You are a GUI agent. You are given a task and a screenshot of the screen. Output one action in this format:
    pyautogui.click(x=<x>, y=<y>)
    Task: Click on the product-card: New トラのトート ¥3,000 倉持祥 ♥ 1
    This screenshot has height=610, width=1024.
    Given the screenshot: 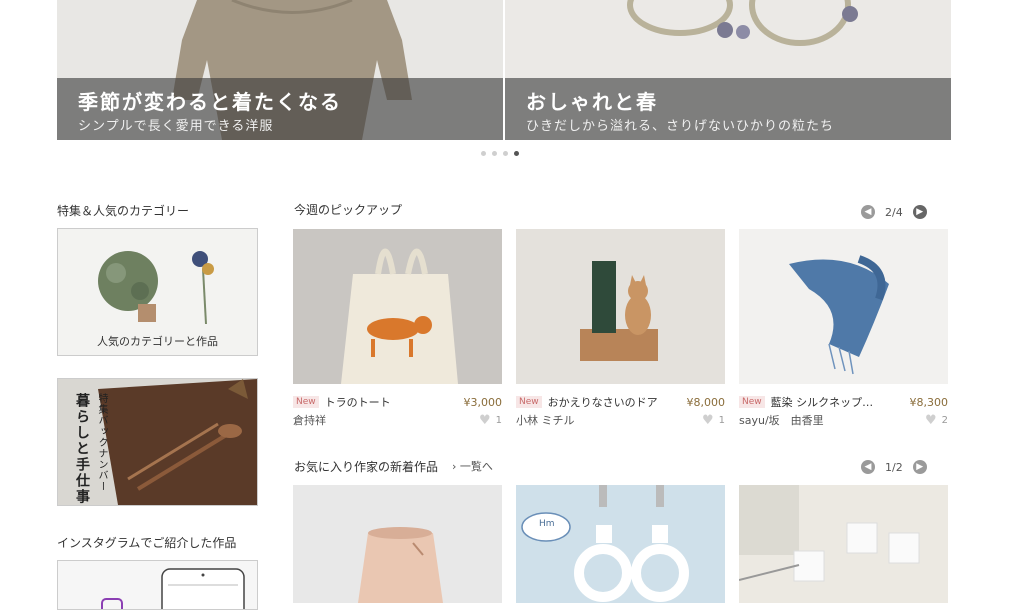 What is the action you would take?
    pyautogui.click(x=397, y=328)
    